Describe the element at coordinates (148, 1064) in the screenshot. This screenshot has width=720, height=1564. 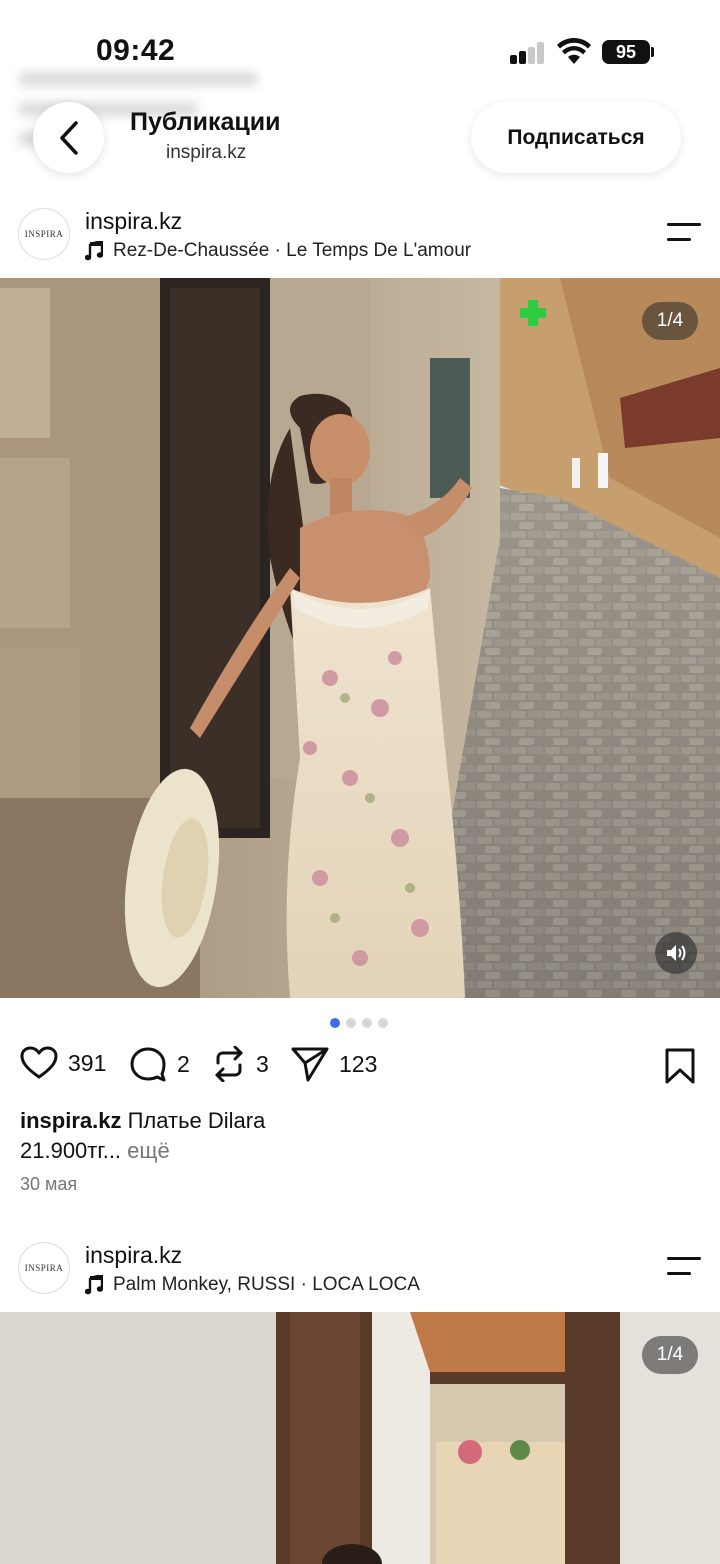
I see `comment-icon` at that location.